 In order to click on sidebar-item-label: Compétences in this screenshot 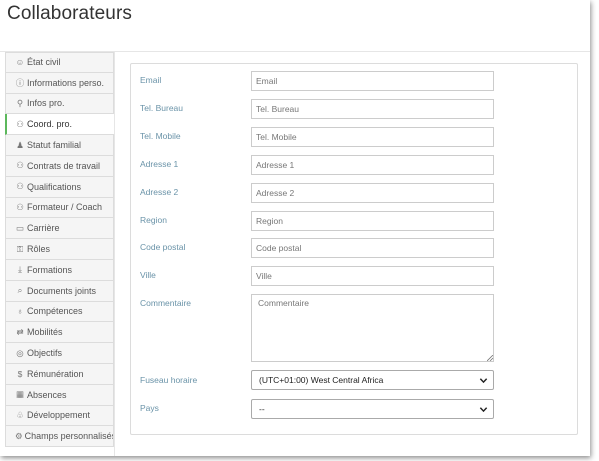, I will do `click(55, 311)`.